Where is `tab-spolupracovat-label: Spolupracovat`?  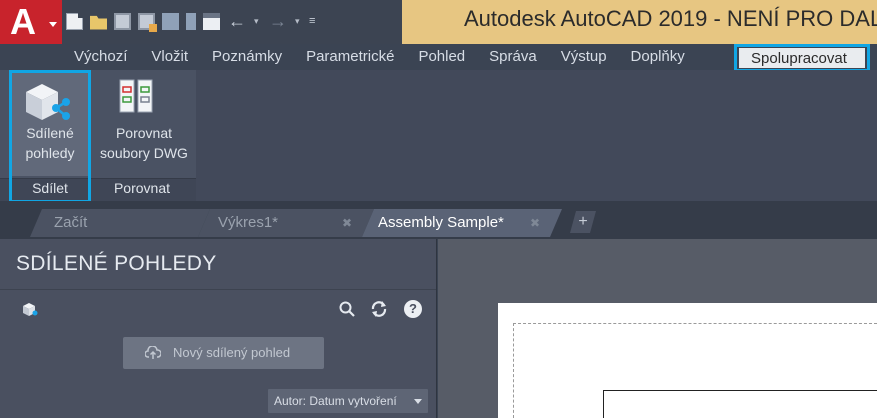
tab-spolupracovat-label: Spolupracovat is located at coordinates (802, 58).